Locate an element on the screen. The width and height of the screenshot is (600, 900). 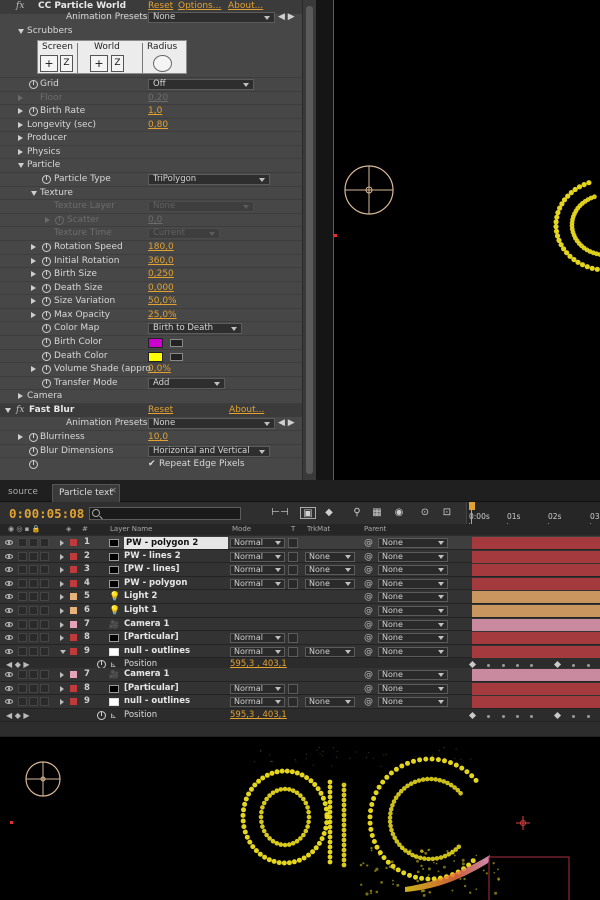
layer-search-input is located at coordinates (165, 513).